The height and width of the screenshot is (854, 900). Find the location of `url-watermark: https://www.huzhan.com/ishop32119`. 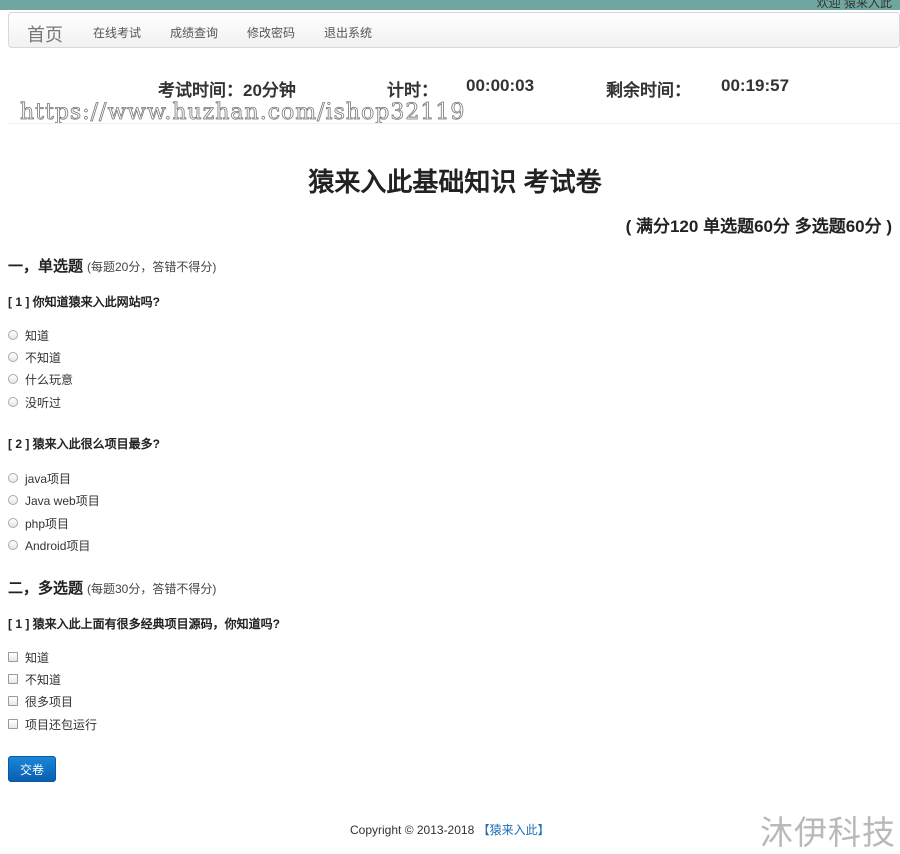

url-watermark: https://www.huzhan.com/ishop32119 is located at coordinates (243, 113).